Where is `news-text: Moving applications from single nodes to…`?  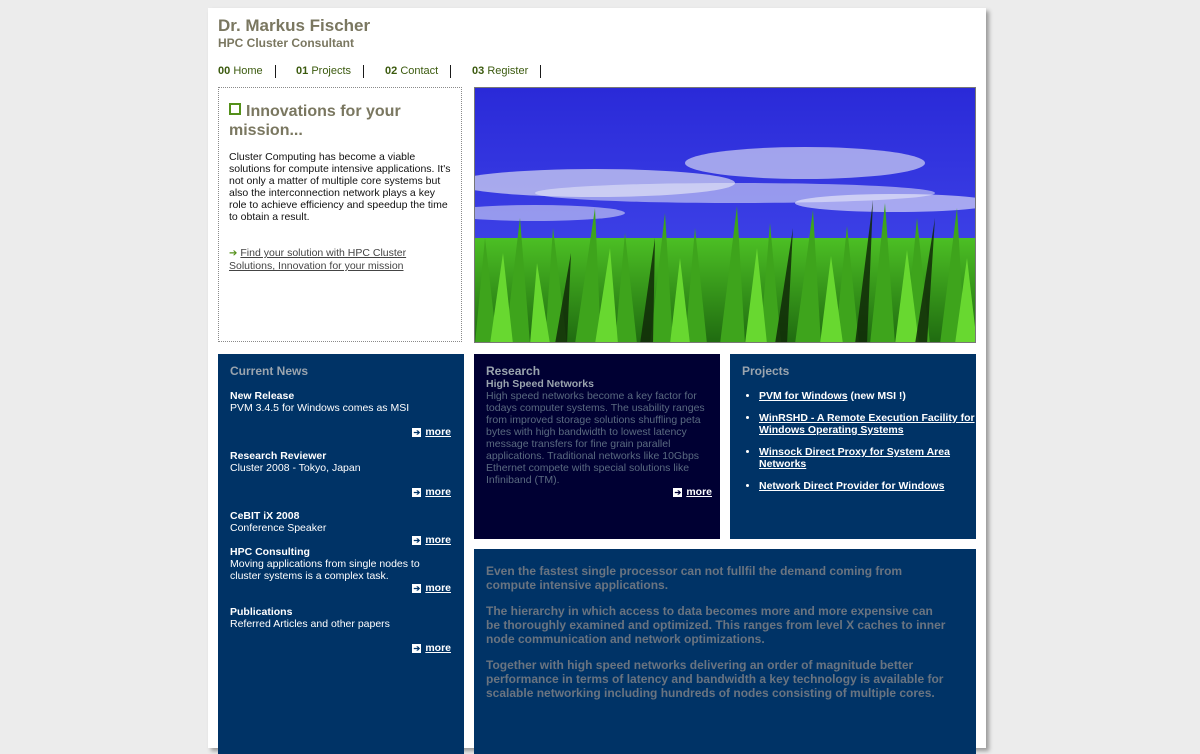 news-text: Moving applications from single nodes to… is located at coordinates (325, 570).